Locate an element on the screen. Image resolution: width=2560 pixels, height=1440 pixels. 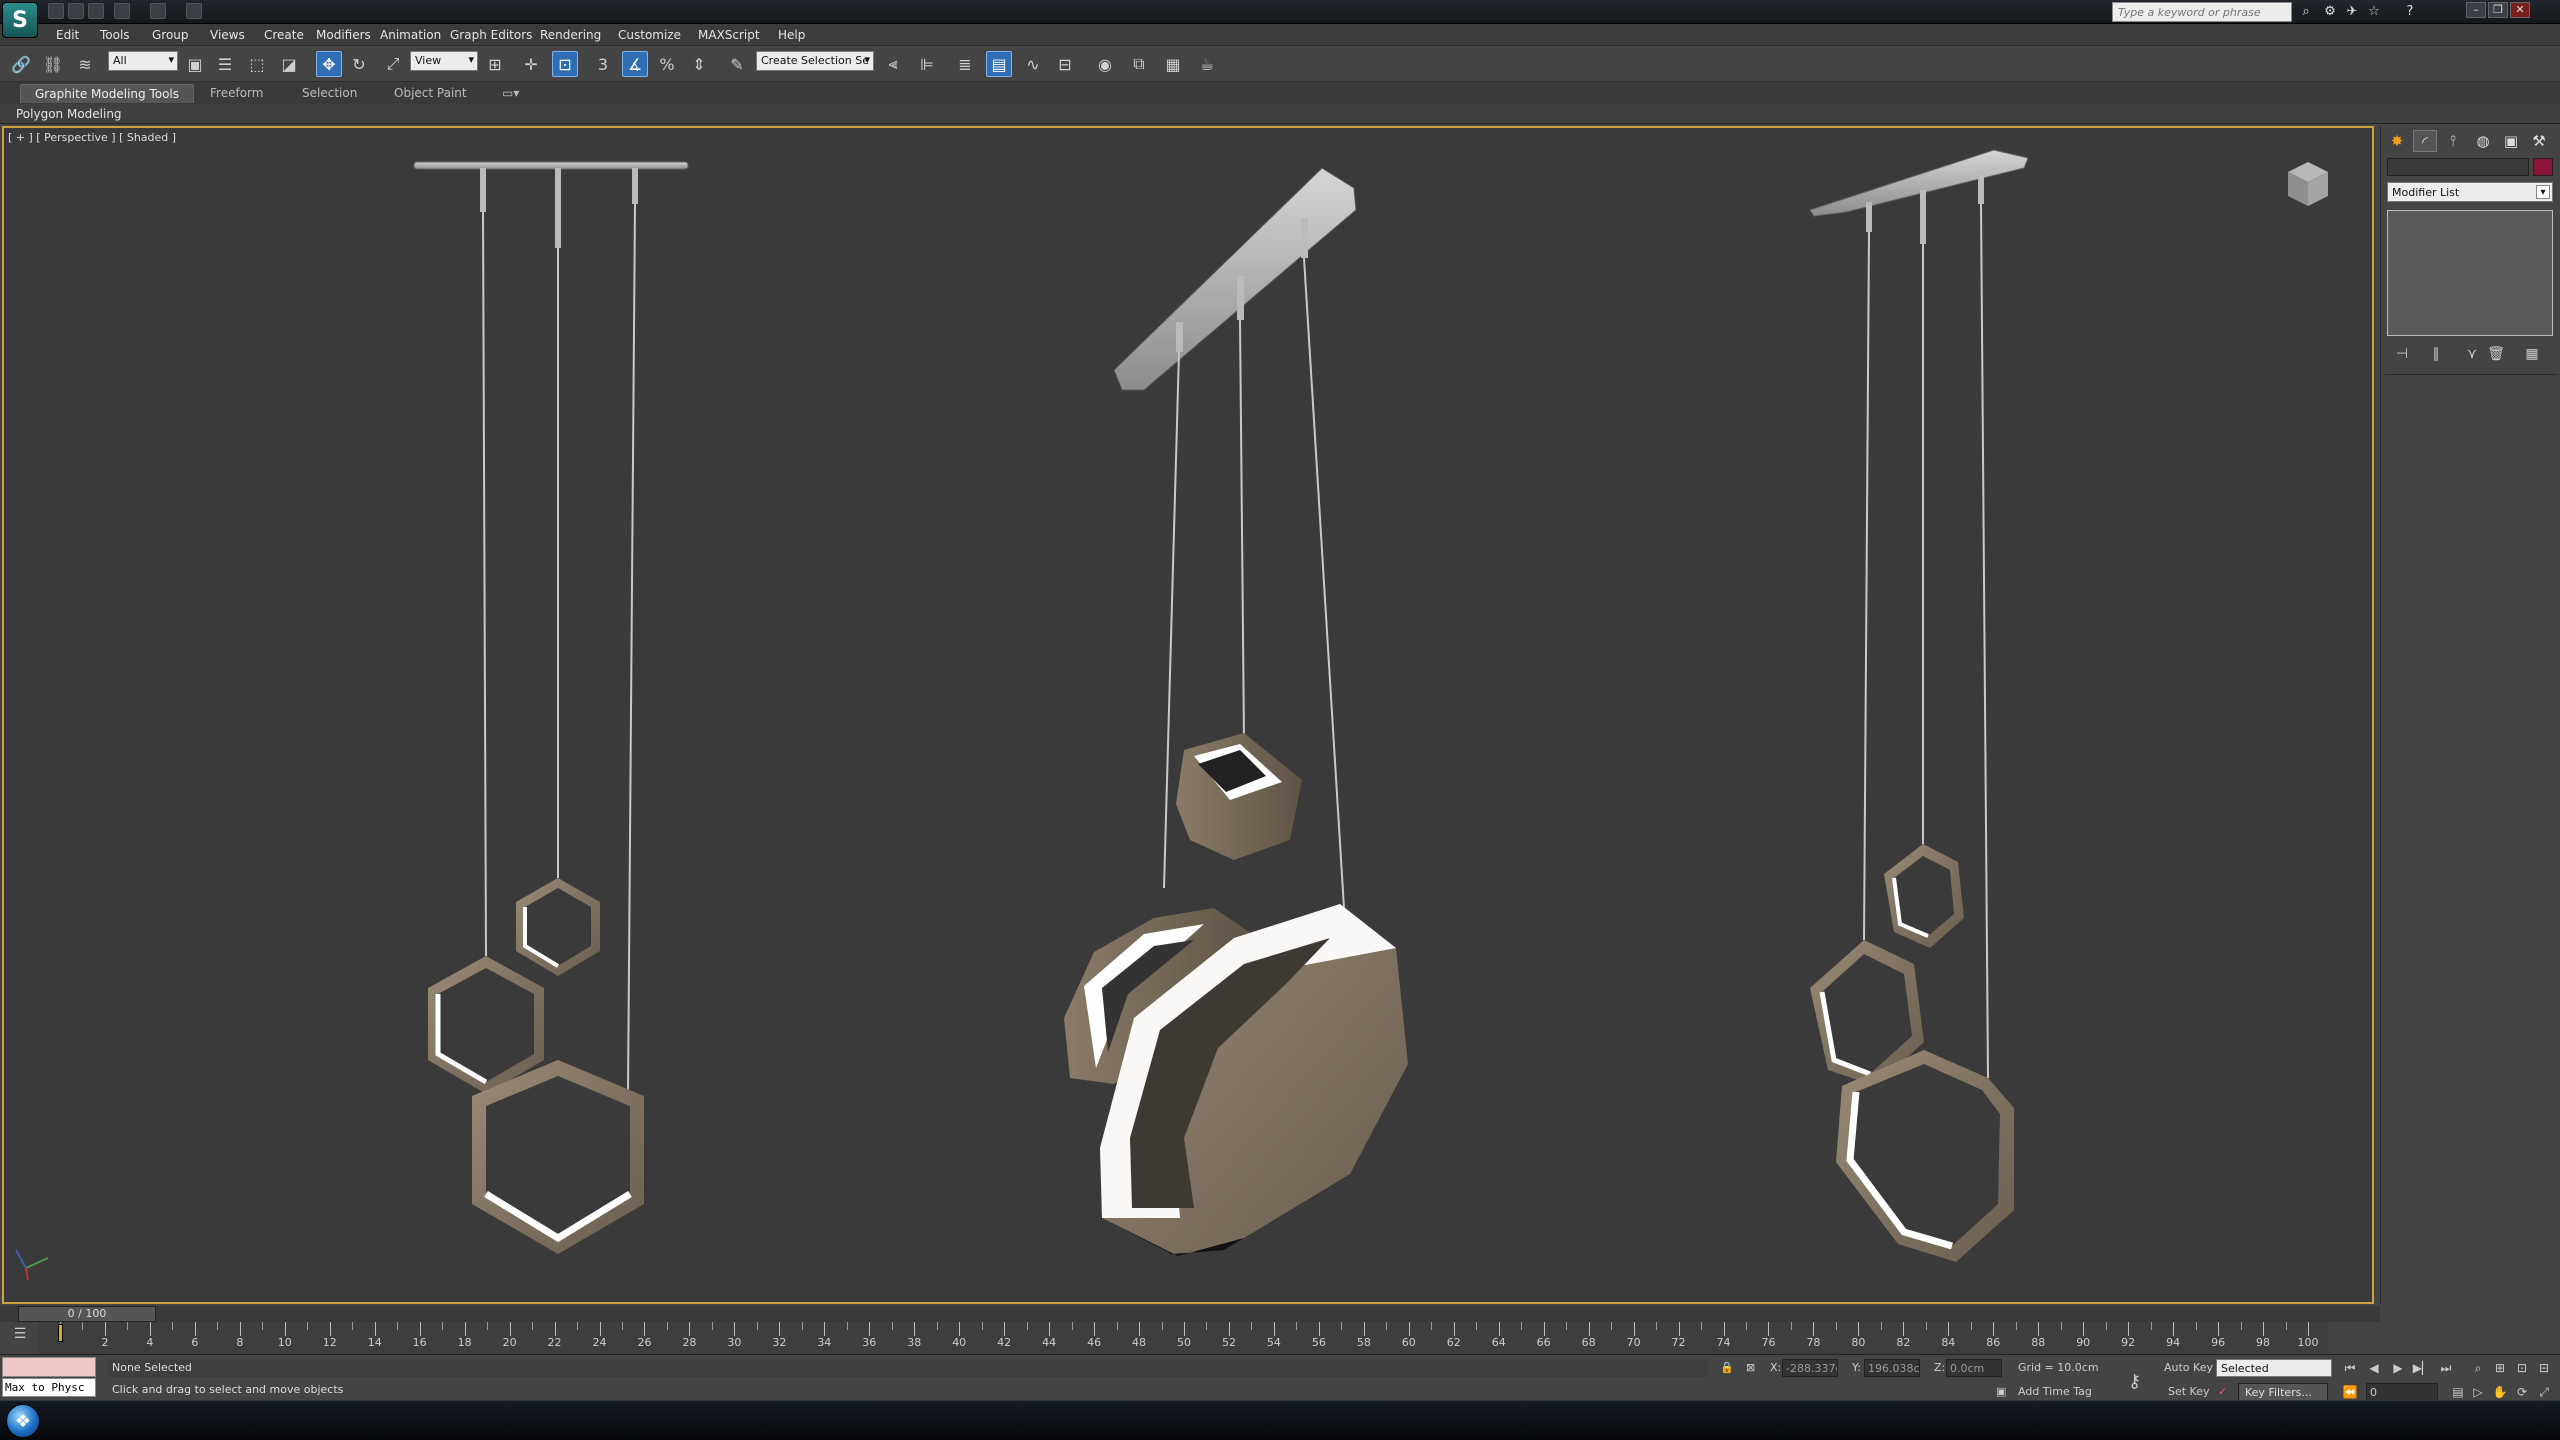
menu-help: Help is located at coordinates (791, 35).